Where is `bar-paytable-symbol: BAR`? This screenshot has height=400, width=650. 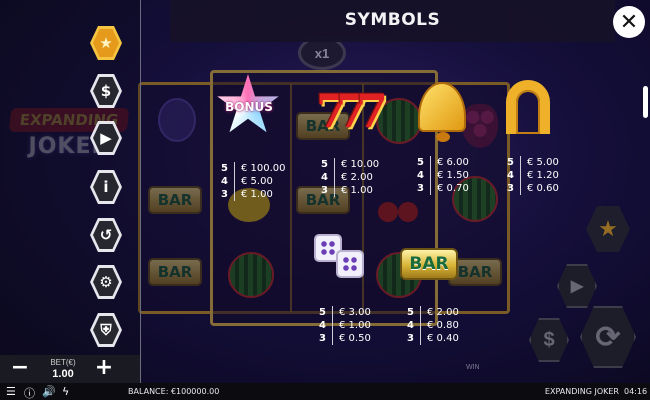
bar-paytable-symbol: BAR is located at coordinates (429, 264).